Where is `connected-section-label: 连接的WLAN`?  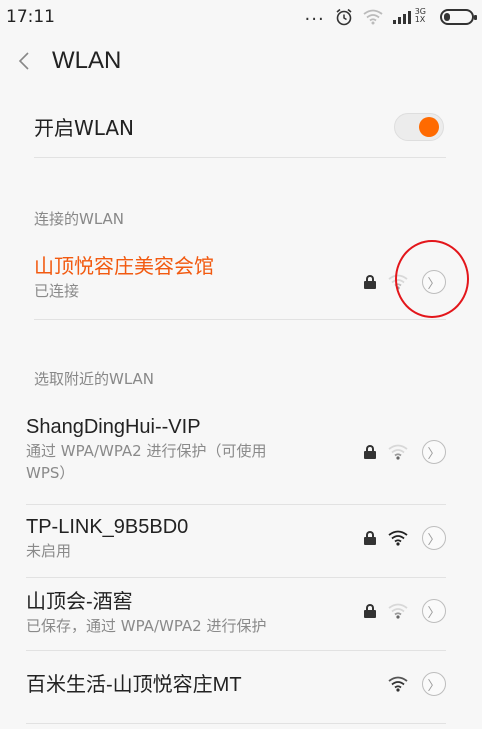
connected-section-label: 连接的WLAN is located at coordinates (79, 219).